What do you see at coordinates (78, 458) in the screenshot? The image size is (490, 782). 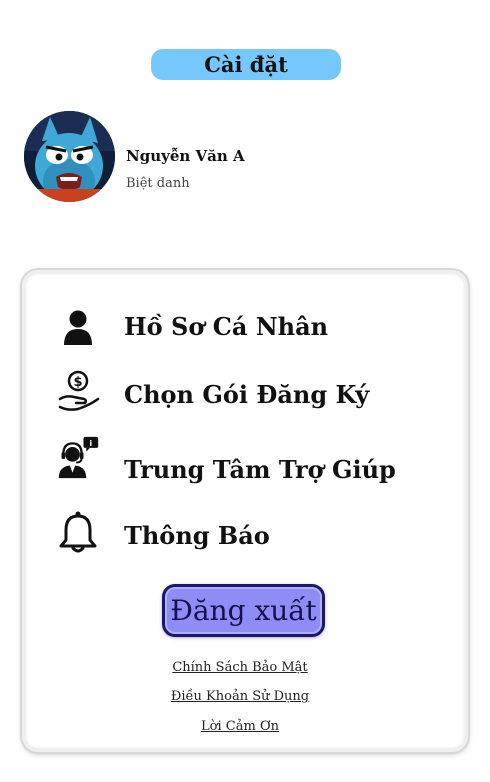 I see `support-agent-icon: i` at bounding box center [78, 458].